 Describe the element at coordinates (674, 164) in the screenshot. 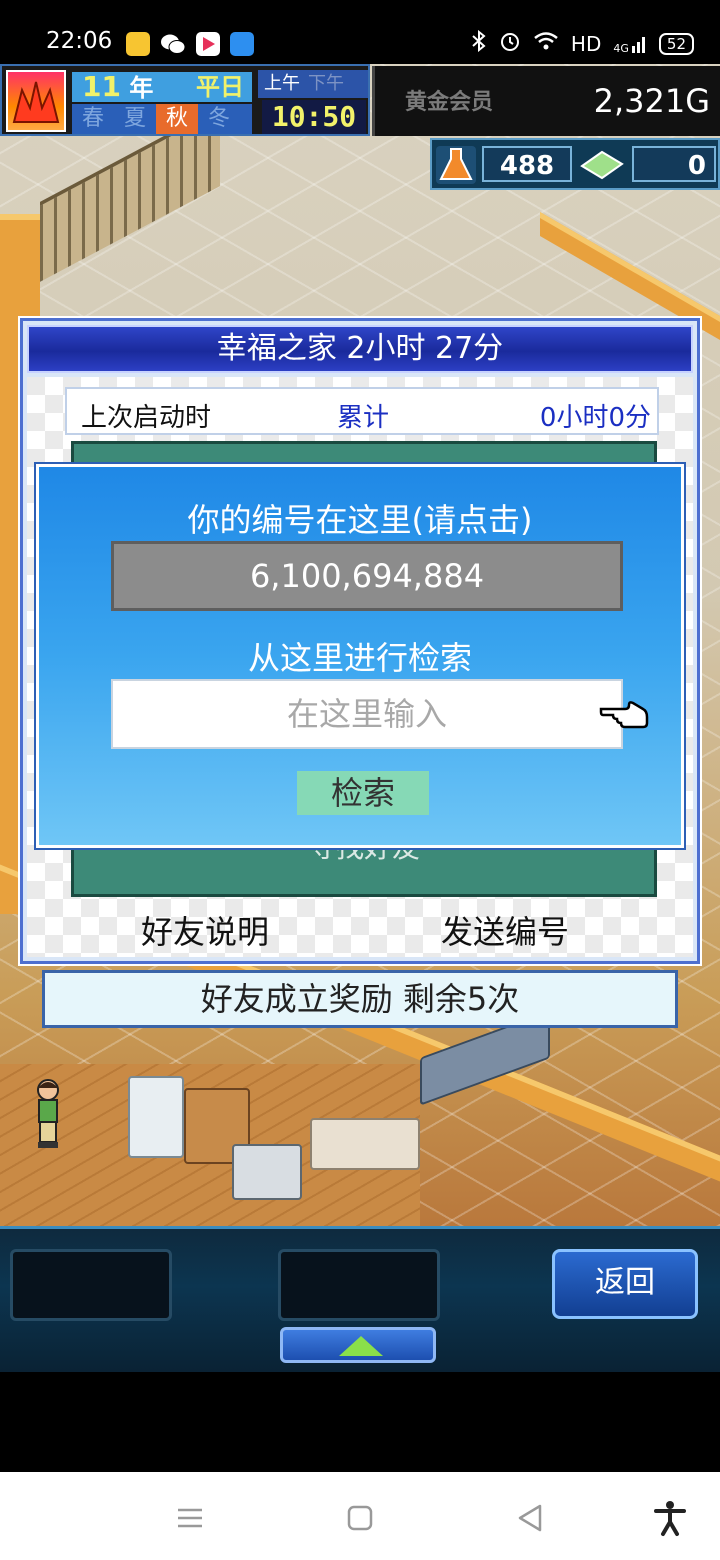

I see `ticket-count: 0` at that location.